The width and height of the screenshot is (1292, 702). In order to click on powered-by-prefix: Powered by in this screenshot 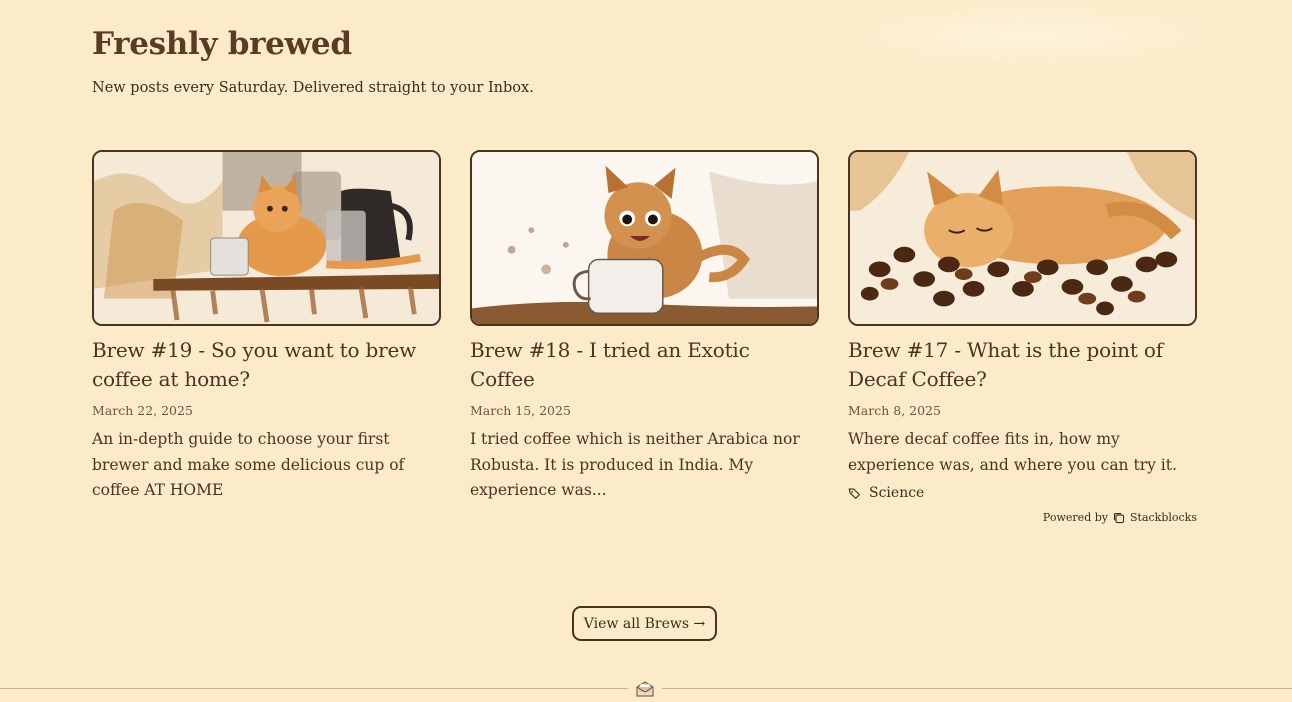, I will do `click(1075, 517)`.